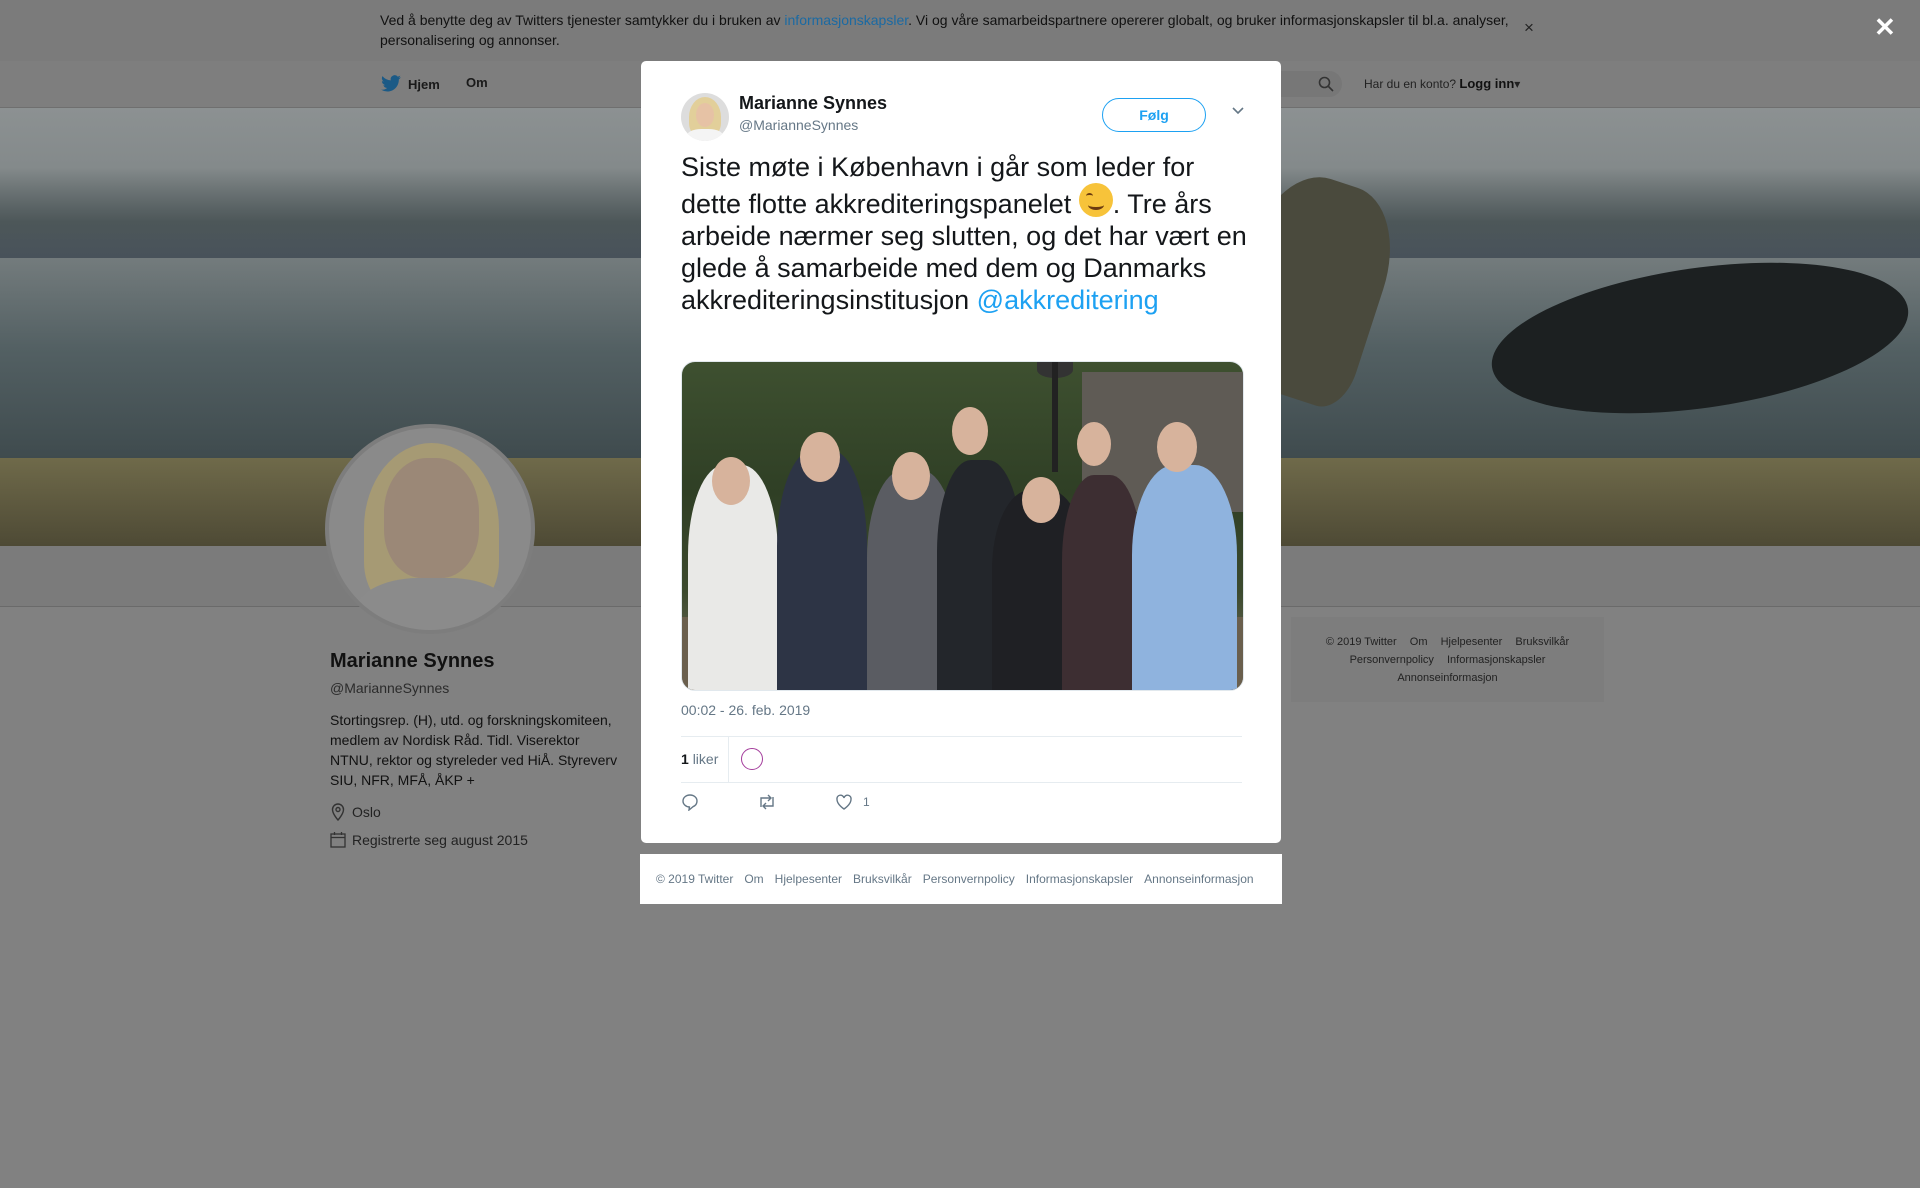 This screenshot has height=1188, width=1920. I want to click on rf-link-privacy: Personvernpolicy, so click(1392, 660).